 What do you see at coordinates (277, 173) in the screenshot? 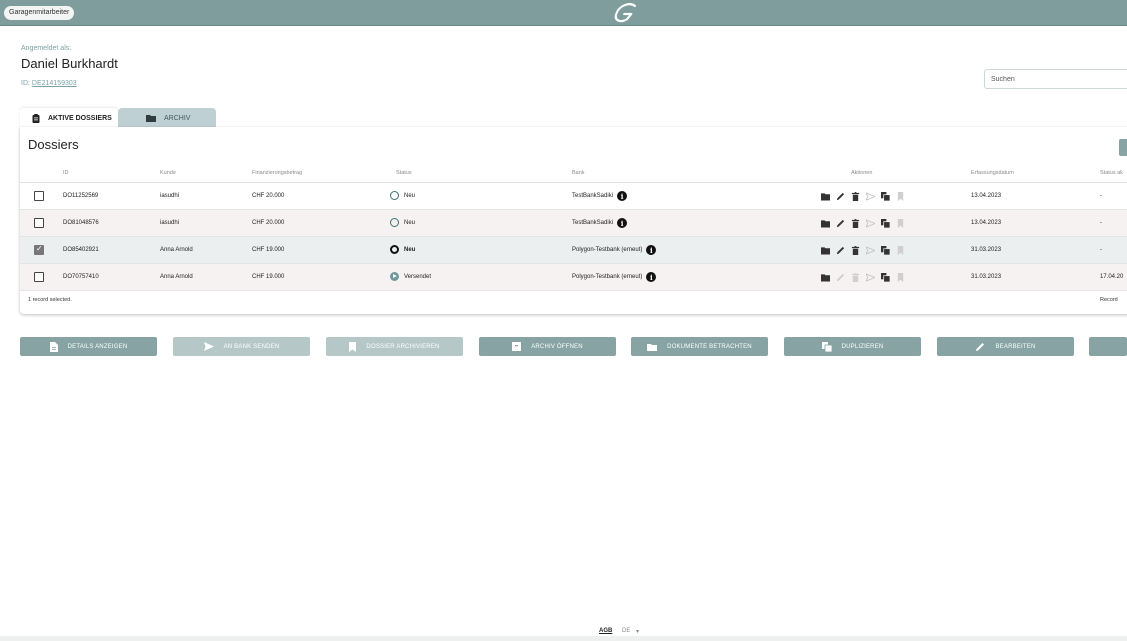
I see `column-header-betrag: Finanzierungsbetrag` at bounding box center [277, 173].